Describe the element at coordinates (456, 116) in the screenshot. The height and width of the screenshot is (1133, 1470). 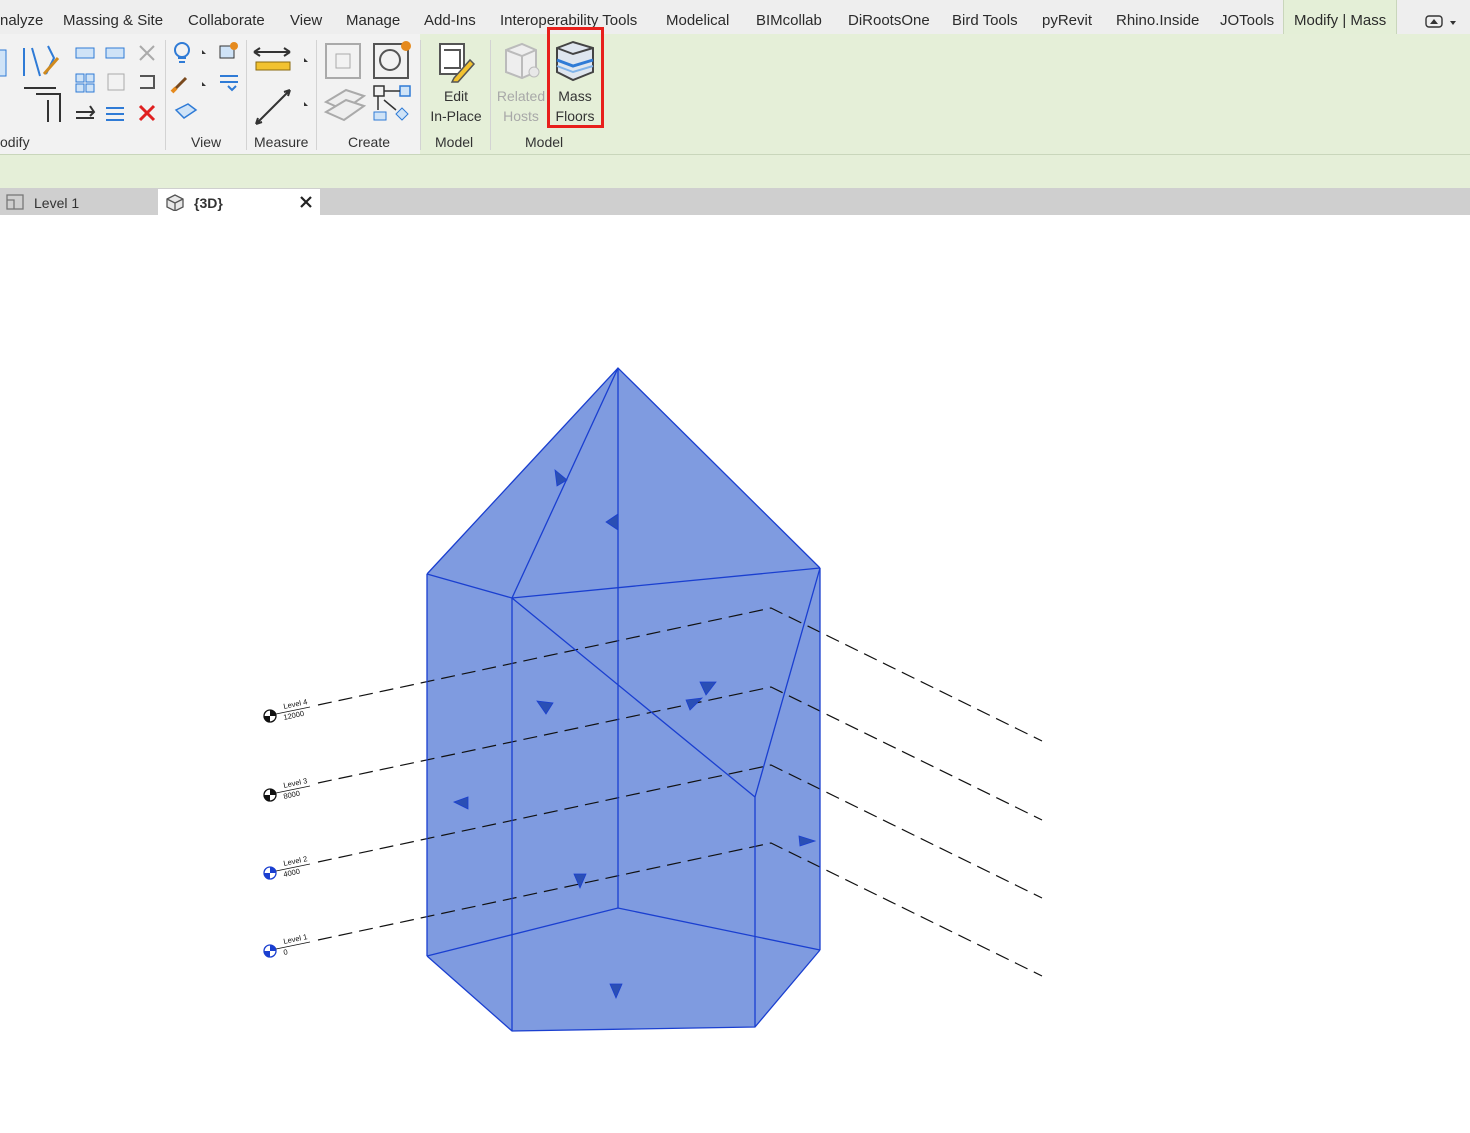
I see `in-place-label: In-Place` at that location.